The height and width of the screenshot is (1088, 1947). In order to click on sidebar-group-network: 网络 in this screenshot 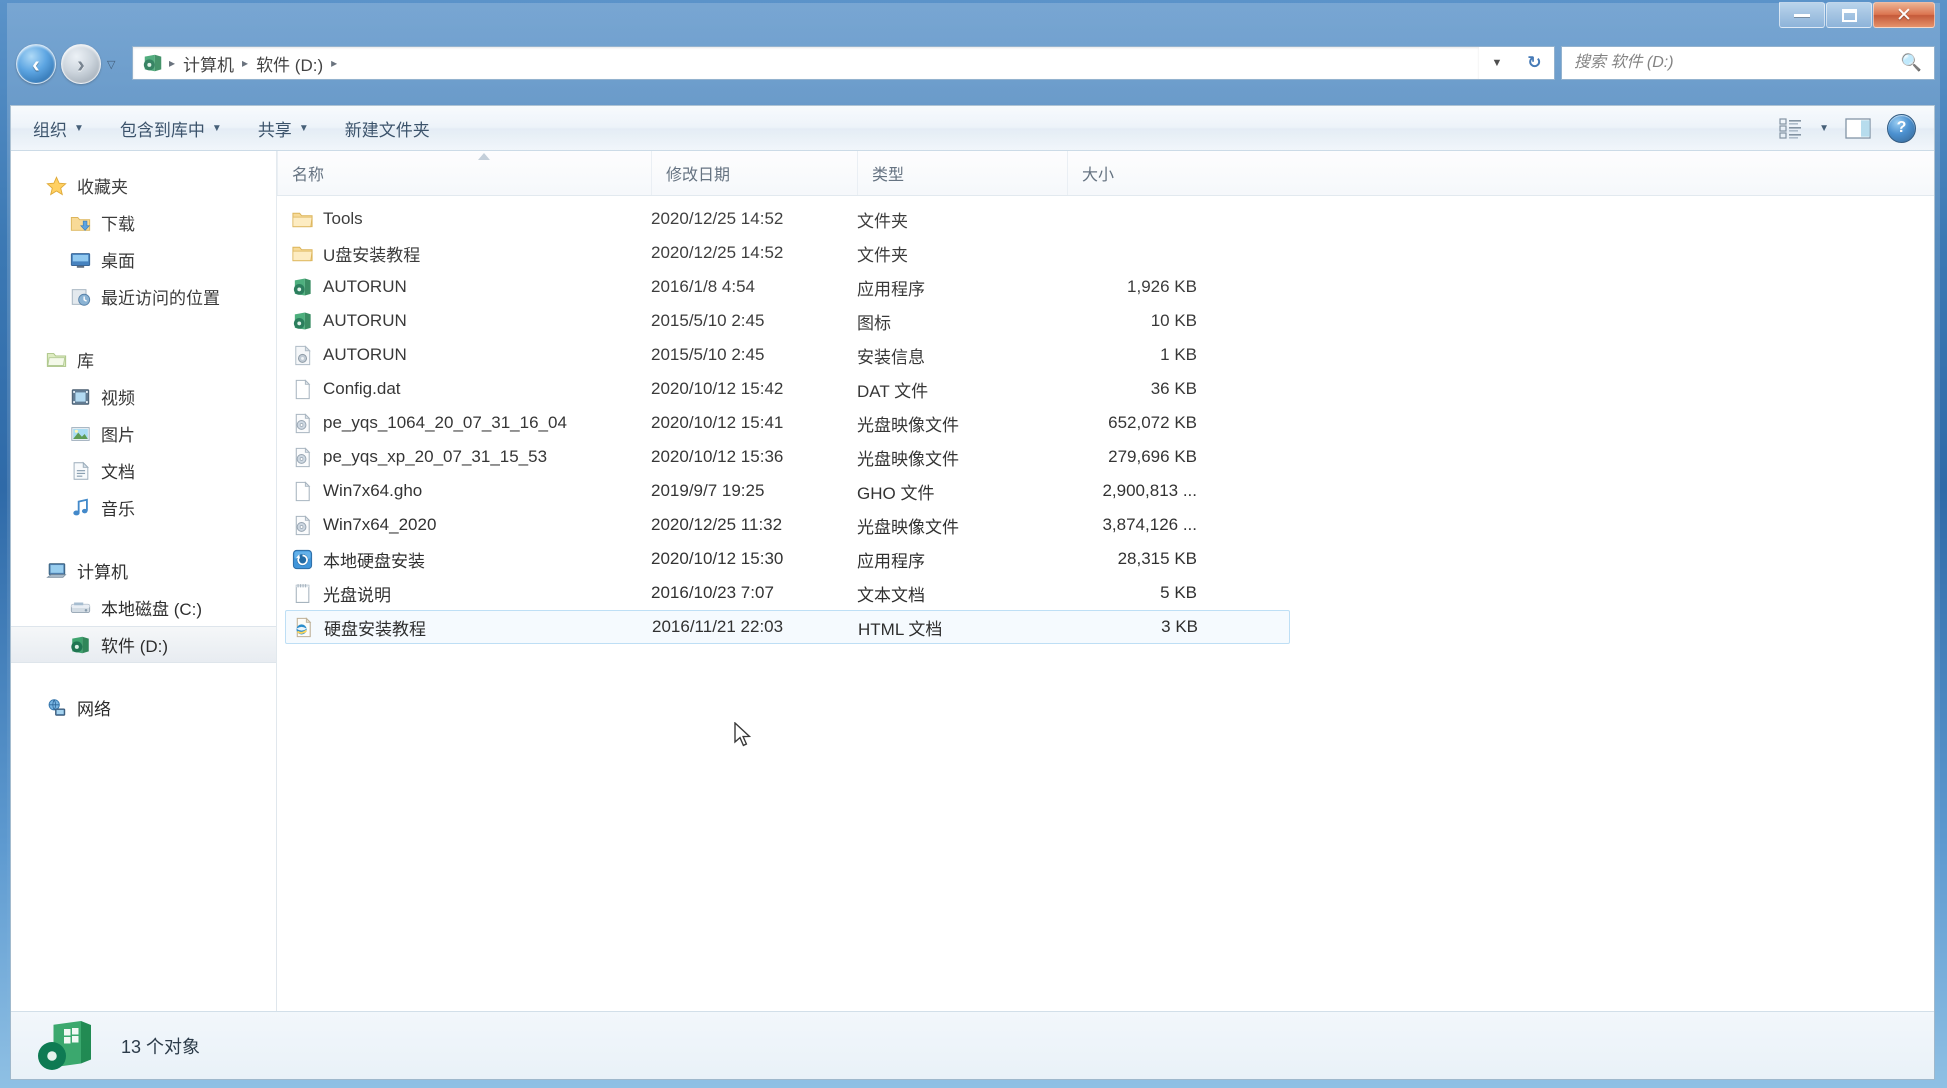, I will do `click(143, 707)`.